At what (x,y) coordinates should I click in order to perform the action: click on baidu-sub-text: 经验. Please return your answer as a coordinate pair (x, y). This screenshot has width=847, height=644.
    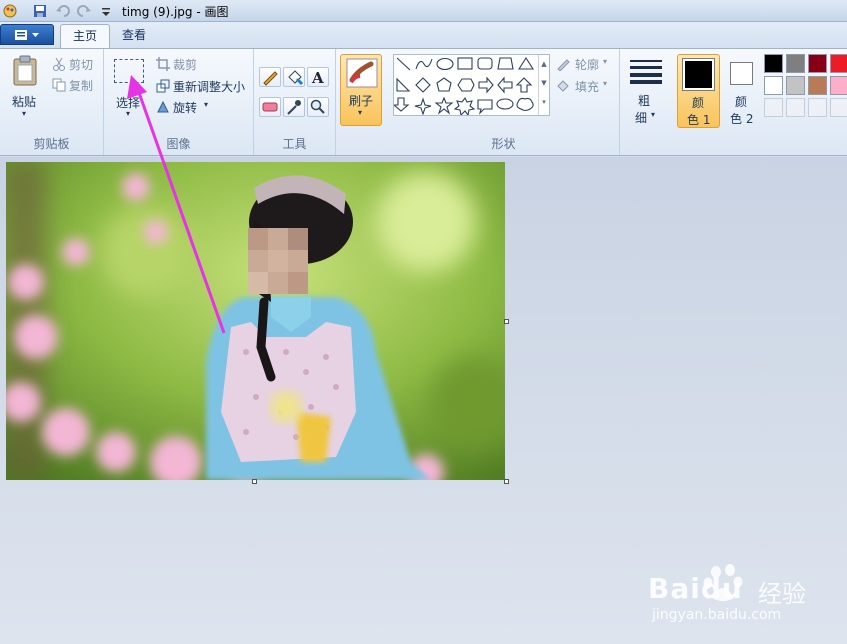
    Looking at the image, I should click on (782, 594).